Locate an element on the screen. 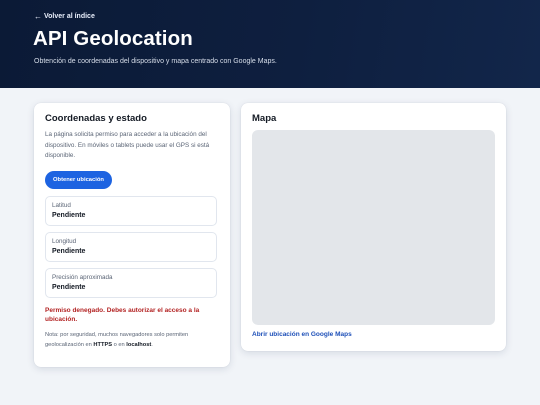  note-localhost: localhost is located at coordinates (139, 345).